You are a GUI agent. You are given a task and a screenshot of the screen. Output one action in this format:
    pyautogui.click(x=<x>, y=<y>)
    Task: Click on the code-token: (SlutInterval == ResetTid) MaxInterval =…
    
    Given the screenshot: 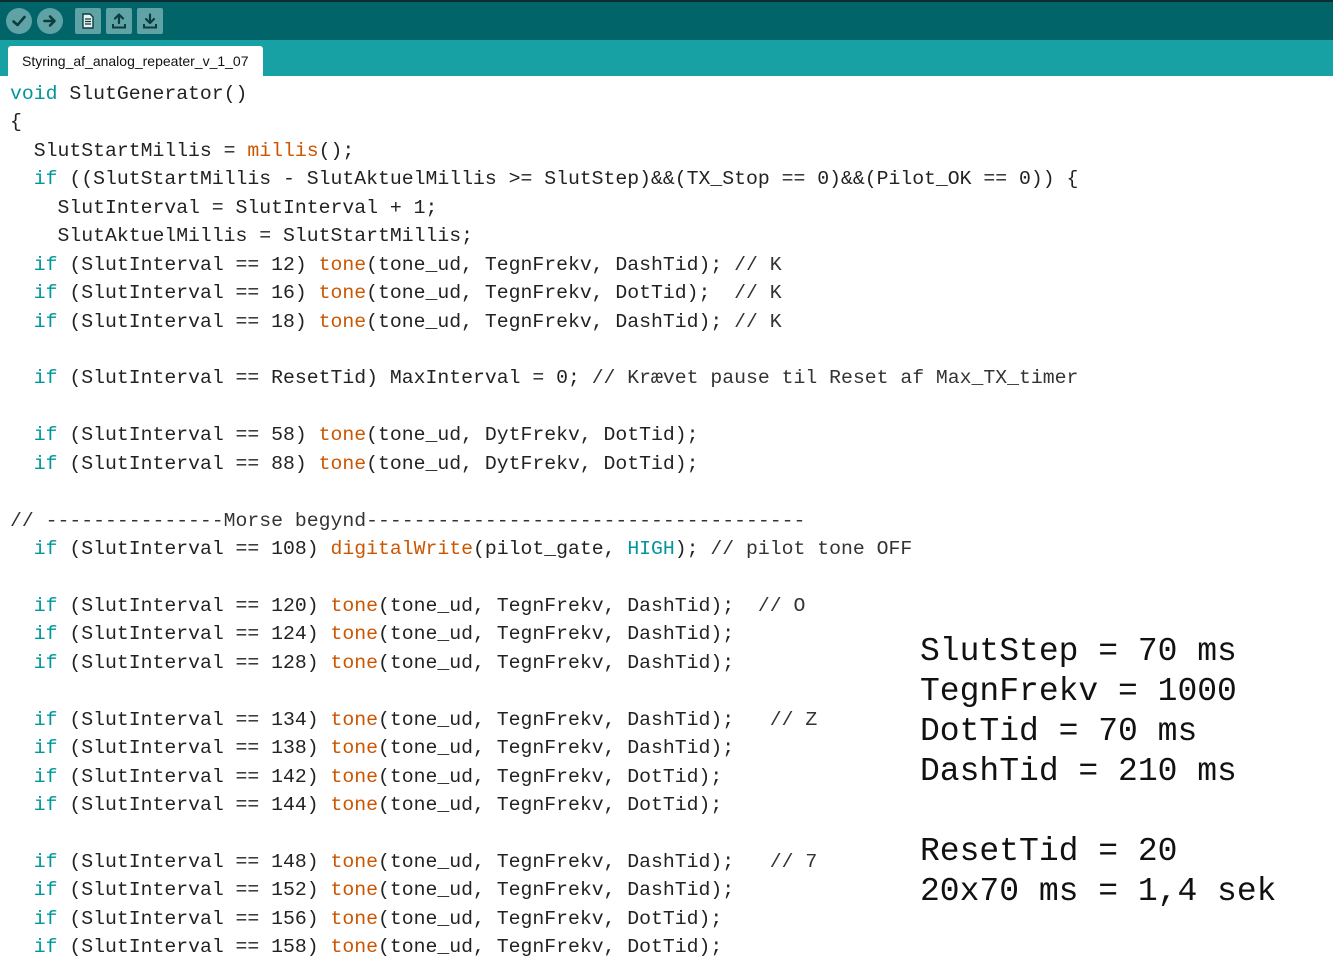 What is the action you would take?
    pyautogui.click(x=324, y=378)
    